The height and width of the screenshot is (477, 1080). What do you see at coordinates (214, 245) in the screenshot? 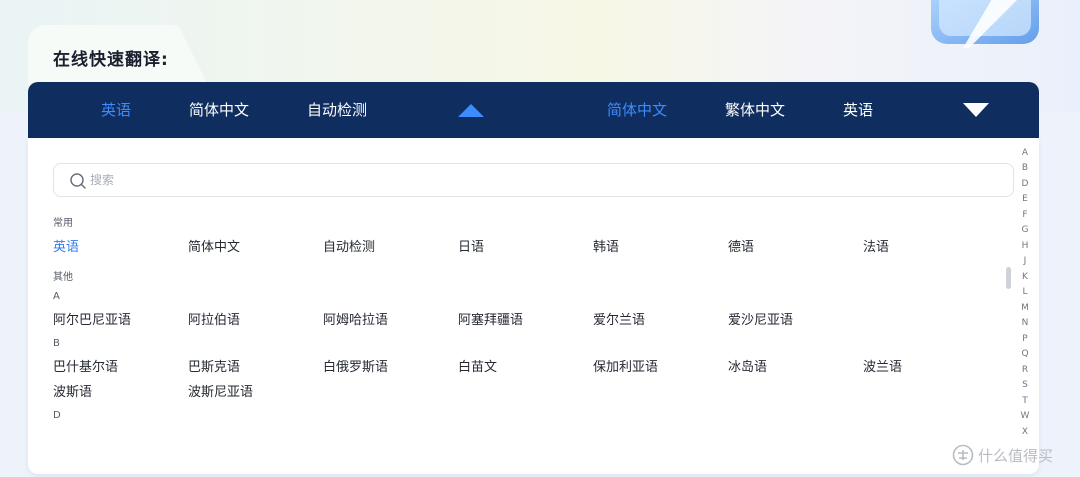
I see `lang-item-simplified-chinese: 简体中文` at bounding box center [214, 245].